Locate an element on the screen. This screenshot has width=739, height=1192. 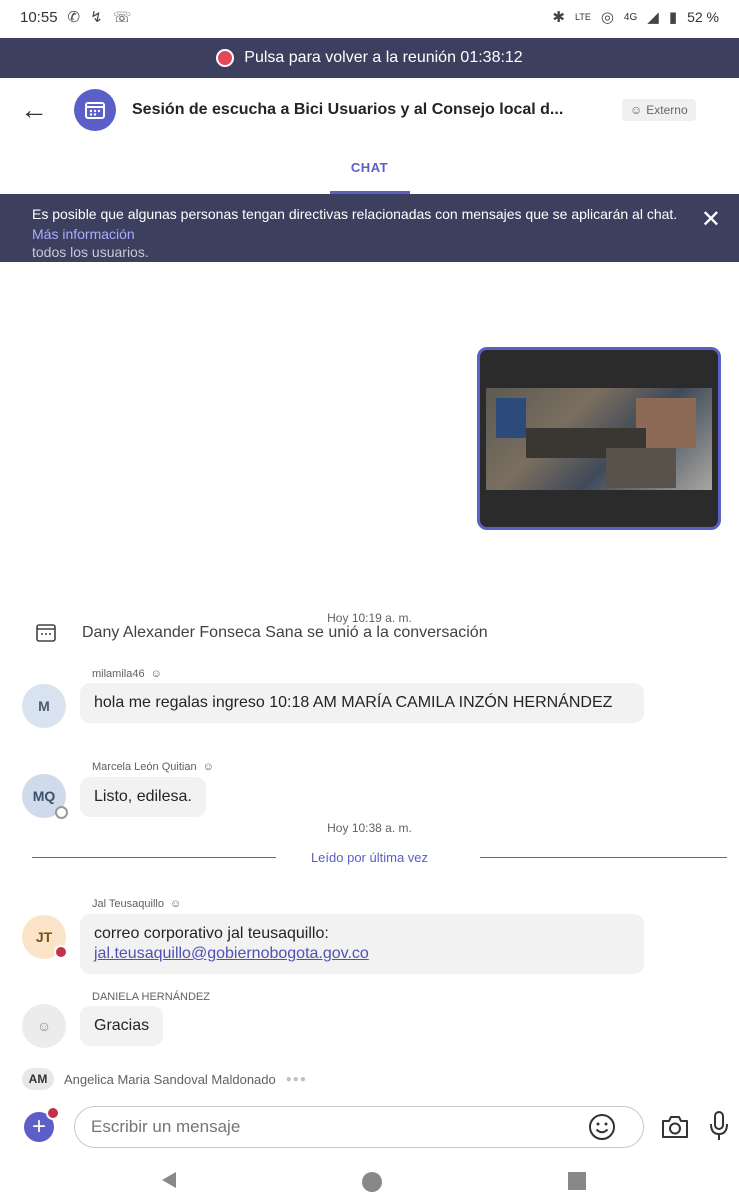
external-users-icon: ☺ is located at coordinates (636, 110).